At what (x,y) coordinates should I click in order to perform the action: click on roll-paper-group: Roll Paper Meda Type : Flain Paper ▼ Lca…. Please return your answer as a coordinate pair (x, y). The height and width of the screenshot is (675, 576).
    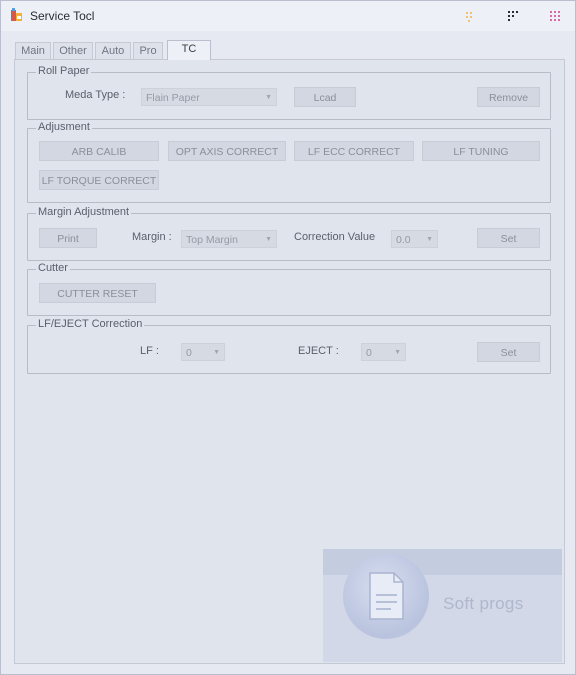
    Looking at the image, I should click on (289, 92).